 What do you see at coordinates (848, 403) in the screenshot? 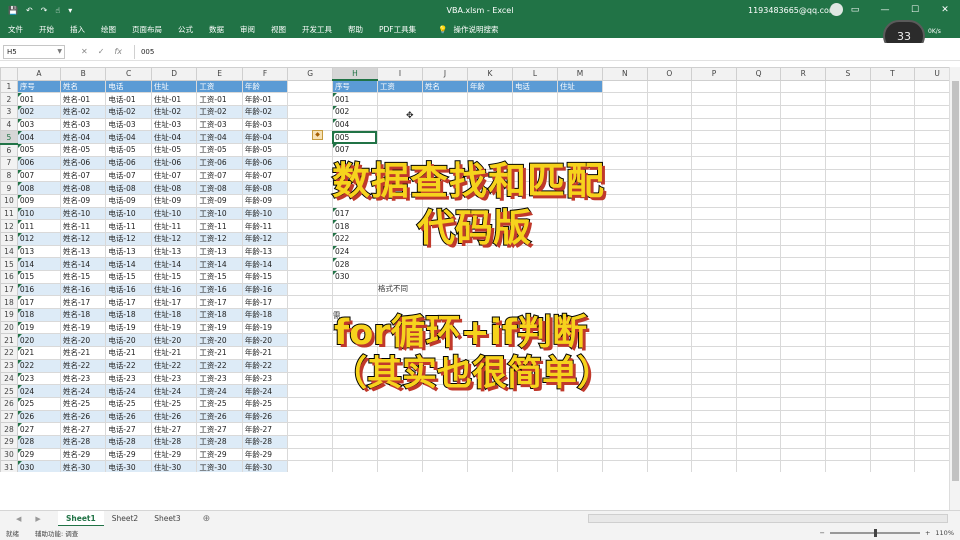
I see `cell-S26` at bounding box center [848, 403].